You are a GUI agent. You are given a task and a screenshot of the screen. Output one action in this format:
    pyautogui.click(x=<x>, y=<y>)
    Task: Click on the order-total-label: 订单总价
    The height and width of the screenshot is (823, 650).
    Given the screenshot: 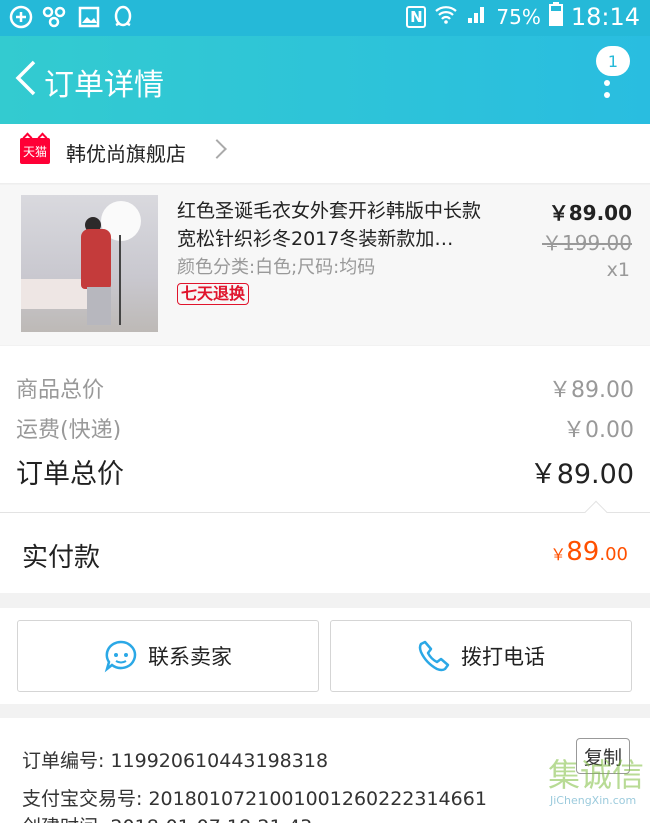 What is the action you would take?
    pyautogui.click(x=70, y=474)
    